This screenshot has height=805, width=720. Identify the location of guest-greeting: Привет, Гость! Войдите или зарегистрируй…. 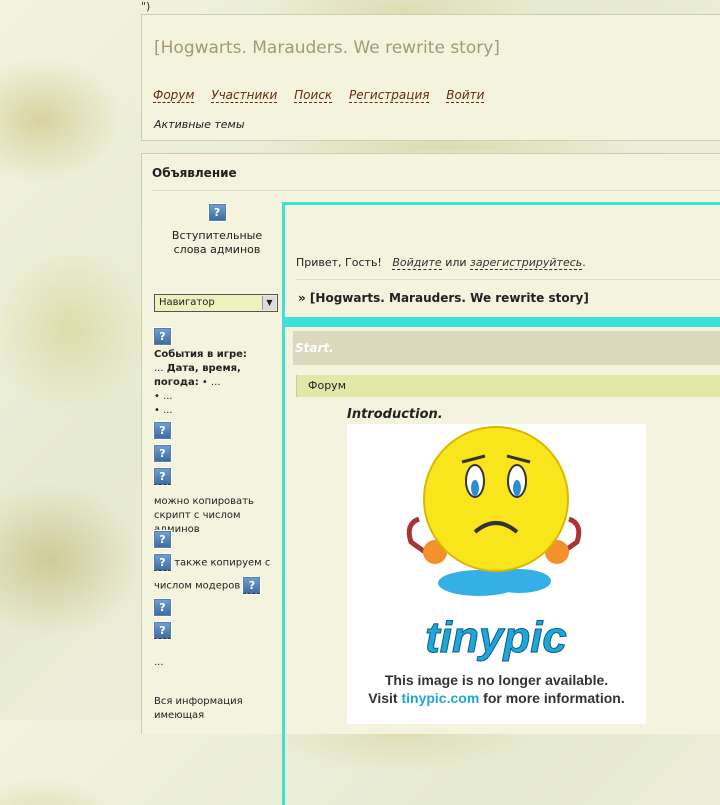
(441, 263).